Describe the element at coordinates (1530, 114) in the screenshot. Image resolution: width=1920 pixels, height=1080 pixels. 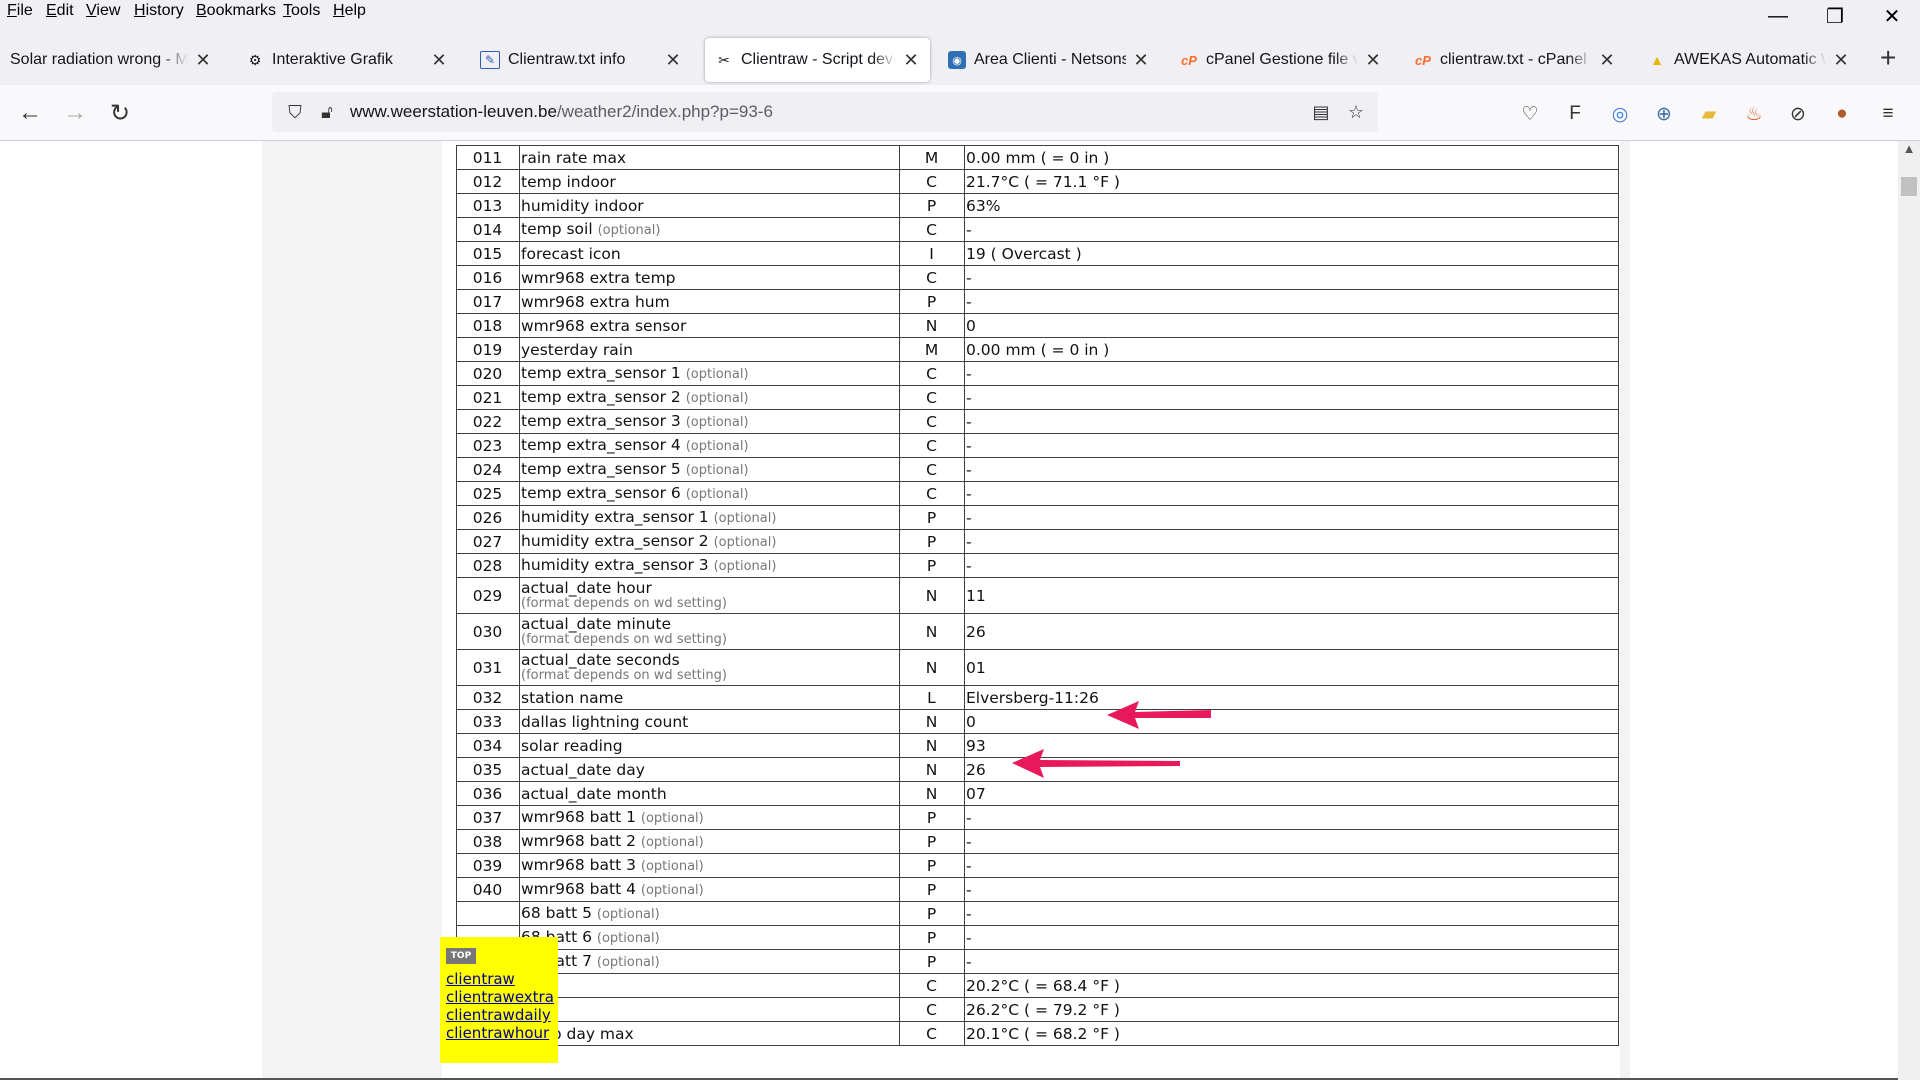
I see `pocket-icon: ♡` at that location.